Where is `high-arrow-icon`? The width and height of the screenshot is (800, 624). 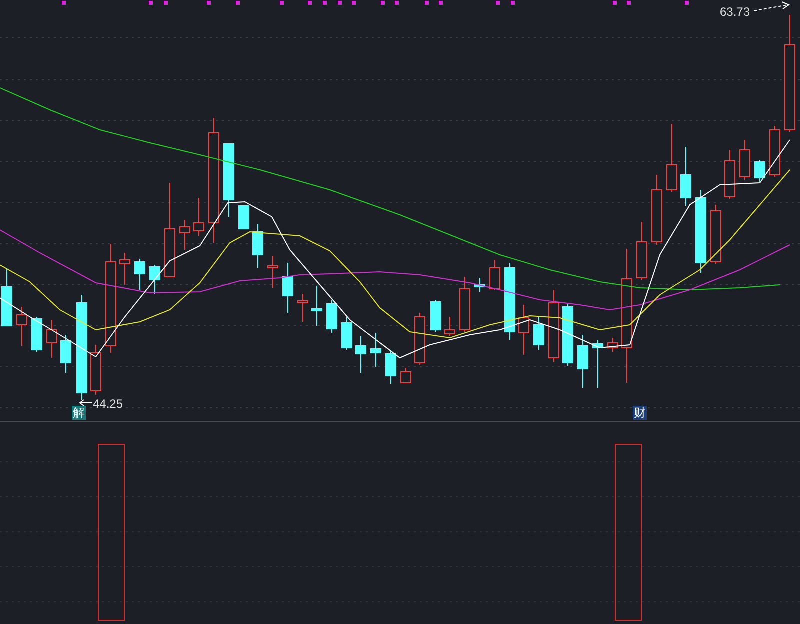
high-arrow-icon is located at coordinates (772, 7).